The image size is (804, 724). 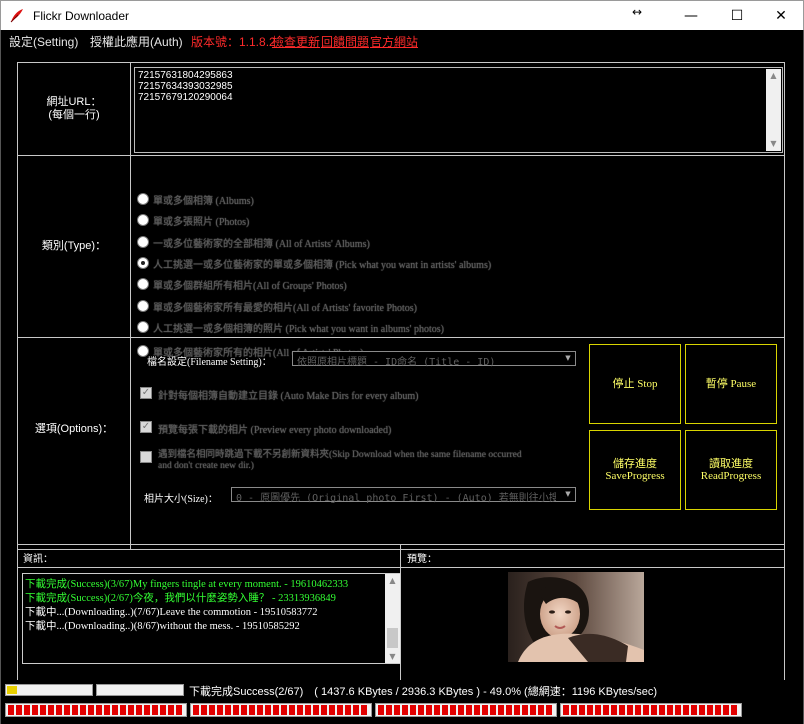 I want to click on menu-auth: 授權此應用(Auth), so click(x=136, y=41).